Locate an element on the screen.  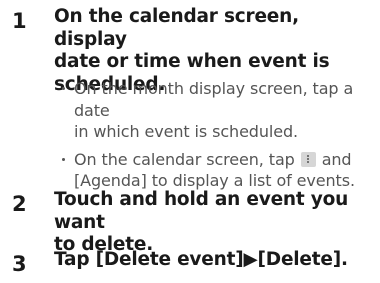
note-text: On the calendar screen, tap is located at coordinates (187, 159).